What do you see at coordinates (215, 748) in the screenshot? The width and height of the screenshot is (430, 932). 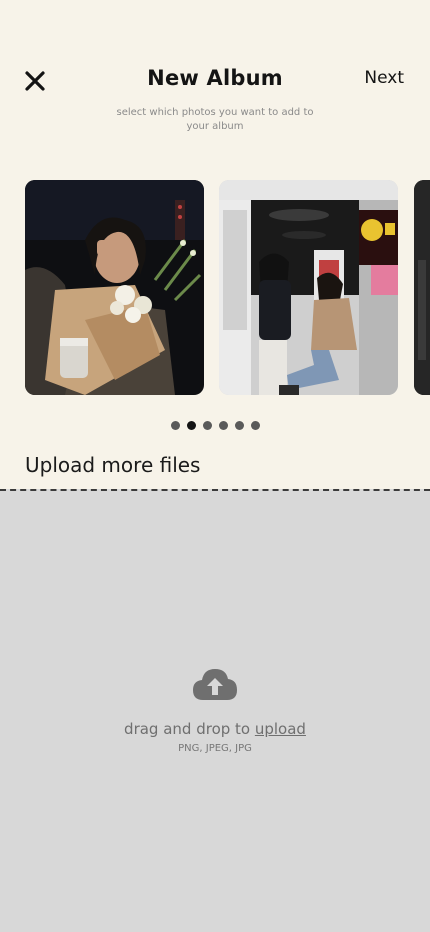 I see `accepted-formats: PNG, JPEG, JPG` at bounding box center [215, 748].